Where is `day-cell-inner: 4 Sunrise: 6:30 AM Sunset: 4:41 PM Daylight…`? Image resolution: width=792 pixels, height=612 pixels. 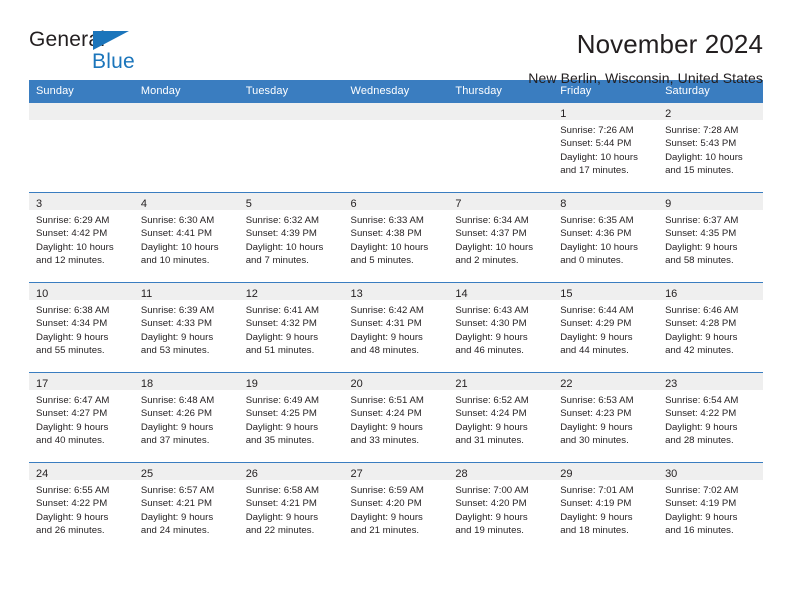 day-cell-inner: 4 Sunrise: 6:30 AM Sunset: 4:41 PM Daylight… is located at coordinates (186, 237).